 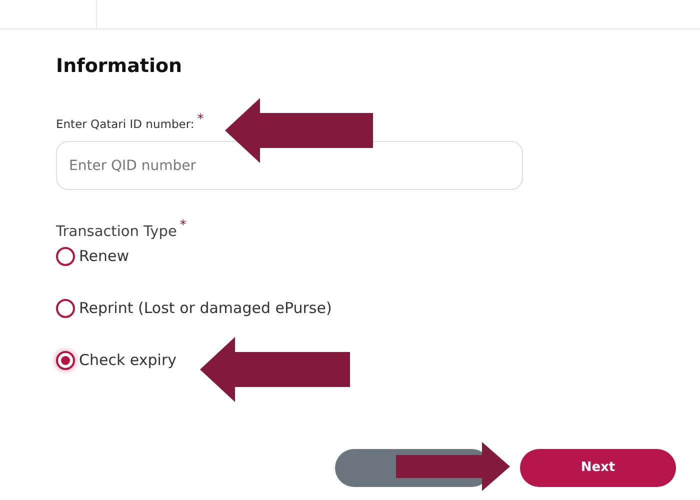 I want to click on next-button: Next, so click(x=598, y=468).